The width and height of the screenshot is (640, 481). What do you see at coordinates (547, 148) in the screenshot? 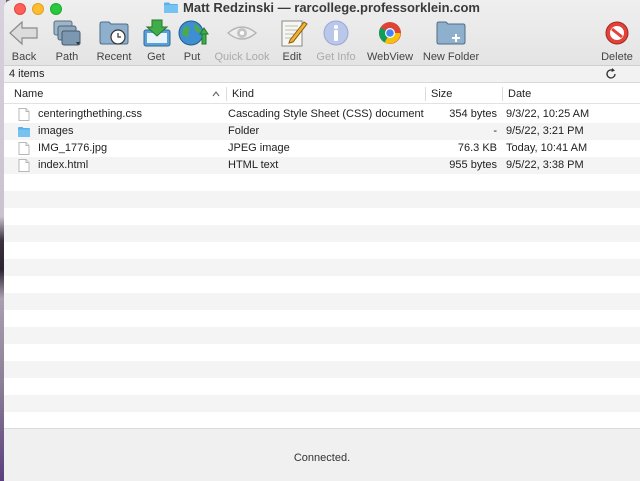
I see `file-date: Today, 10:41 AM` at bounding box center [547, 148].